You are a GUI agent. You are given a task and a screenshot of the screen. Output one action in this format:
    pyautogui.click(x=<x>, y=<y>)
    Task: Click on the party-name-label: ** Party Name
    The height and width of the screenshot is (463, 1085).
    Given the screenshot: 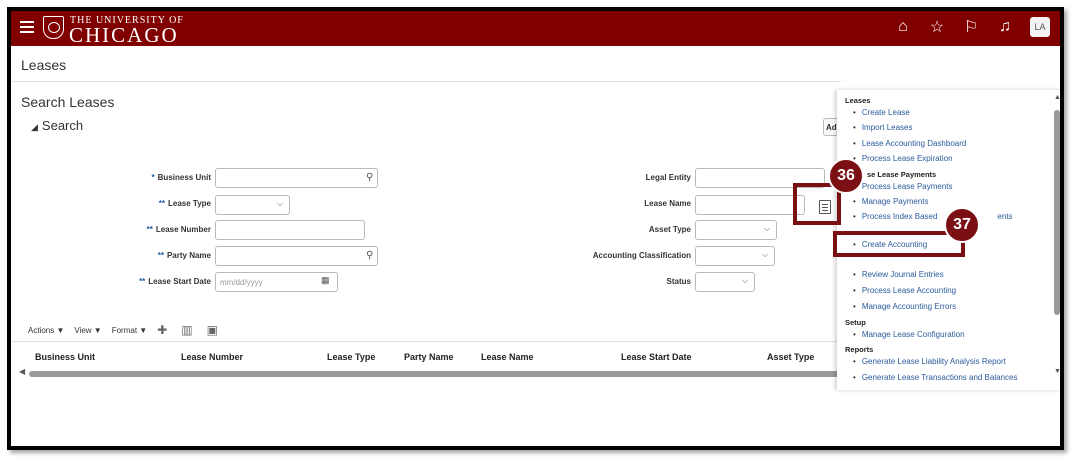 What is the action you would take?
    pyautogui.click(x=184, y=255)
    